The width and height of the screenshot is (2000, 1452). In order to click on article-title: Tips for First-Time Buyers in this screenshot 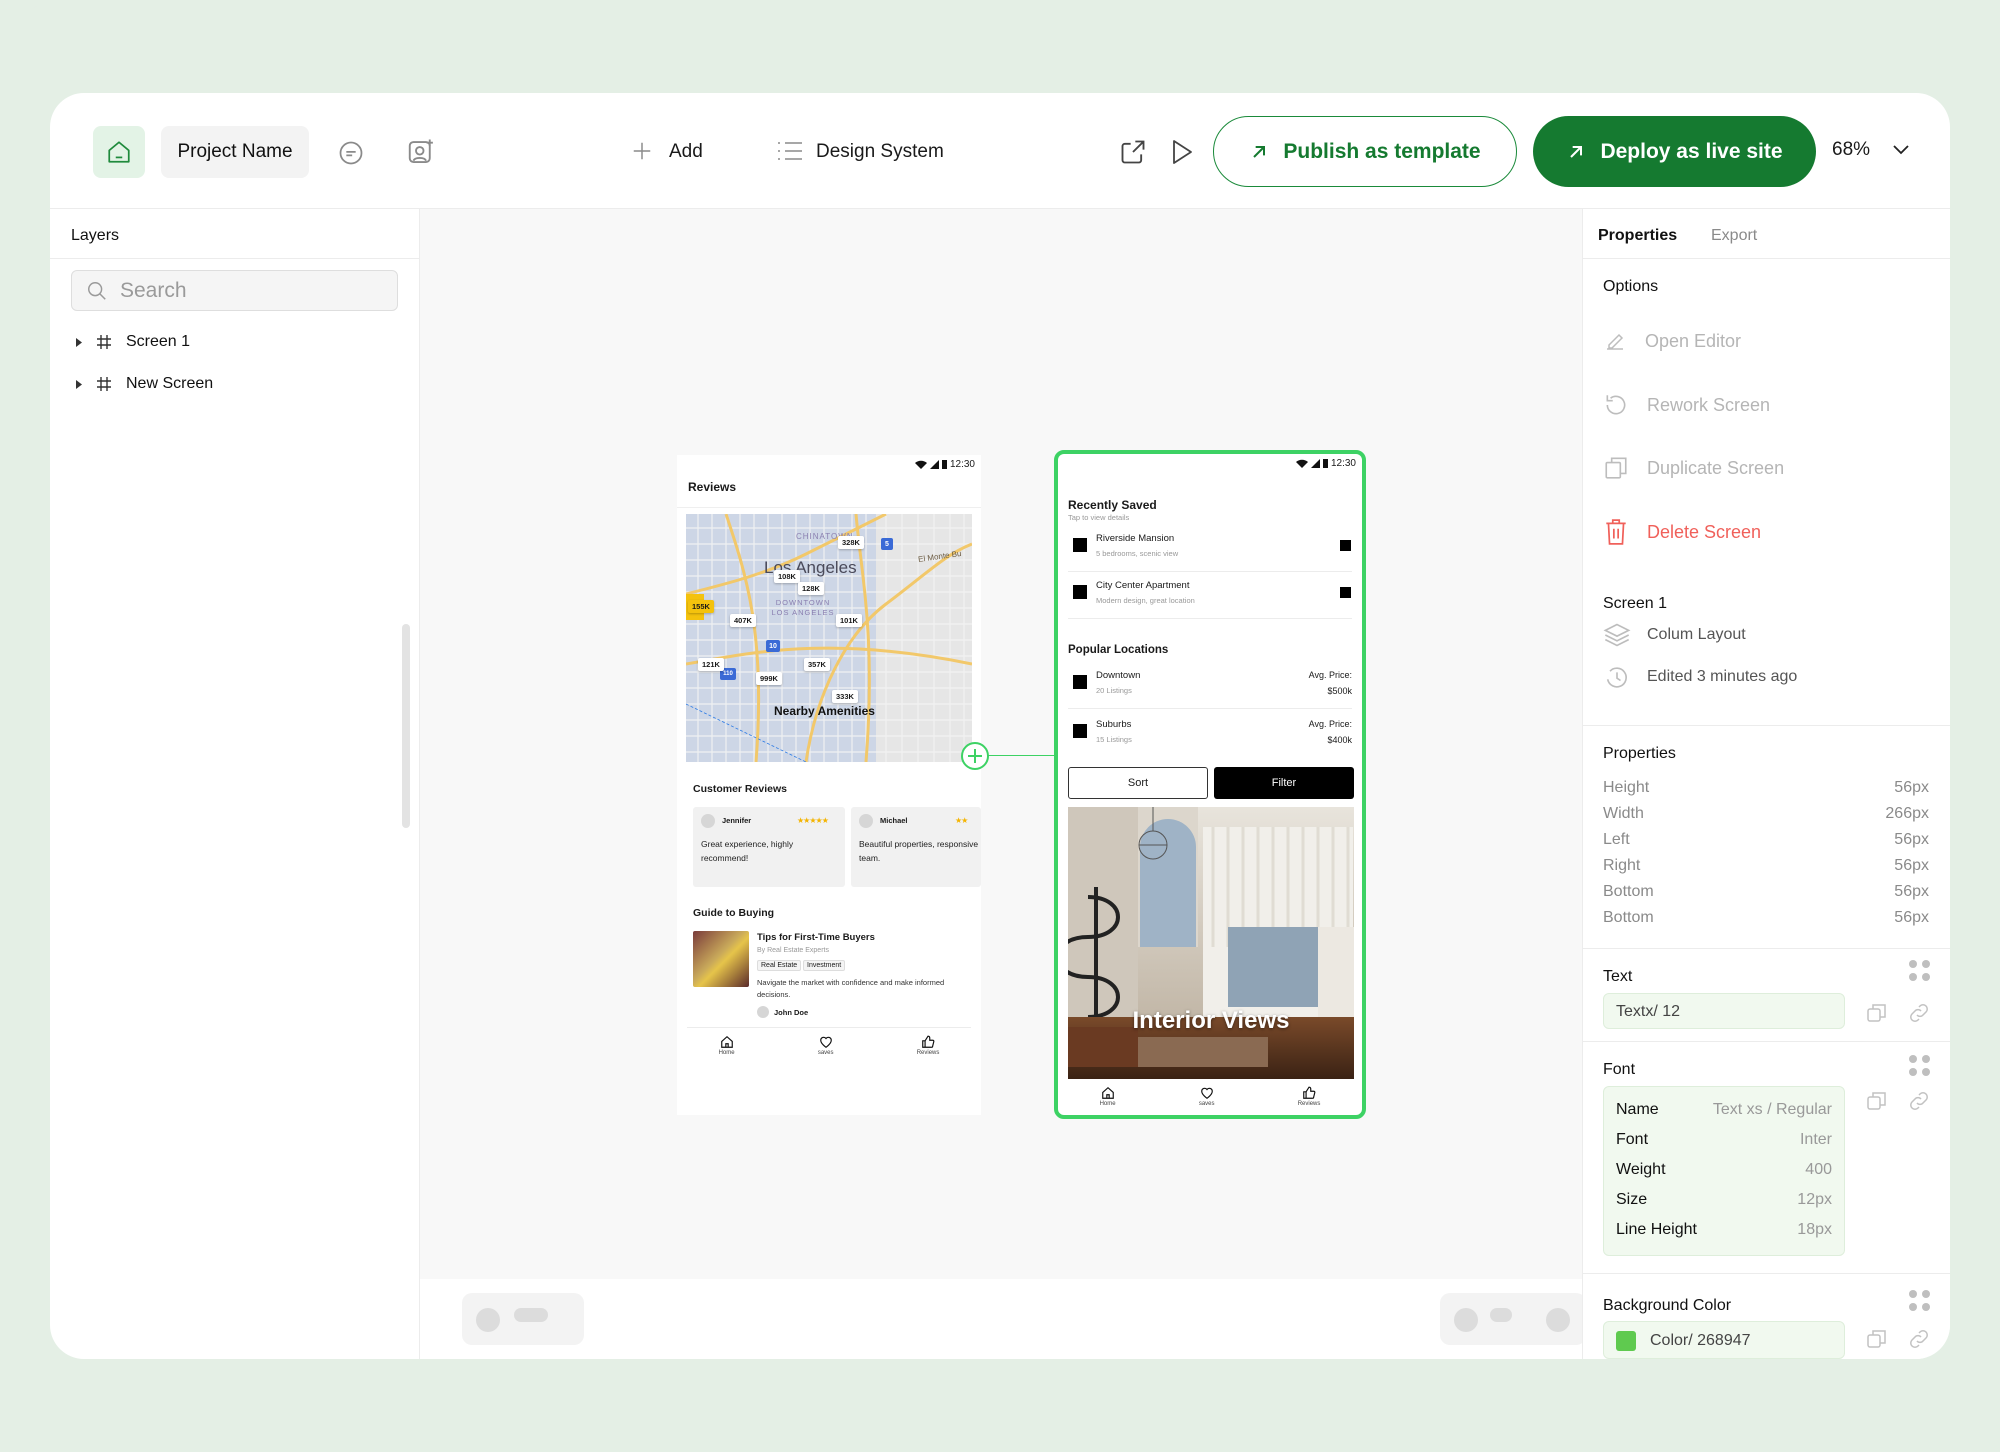, I will do `click(816, 937)`.